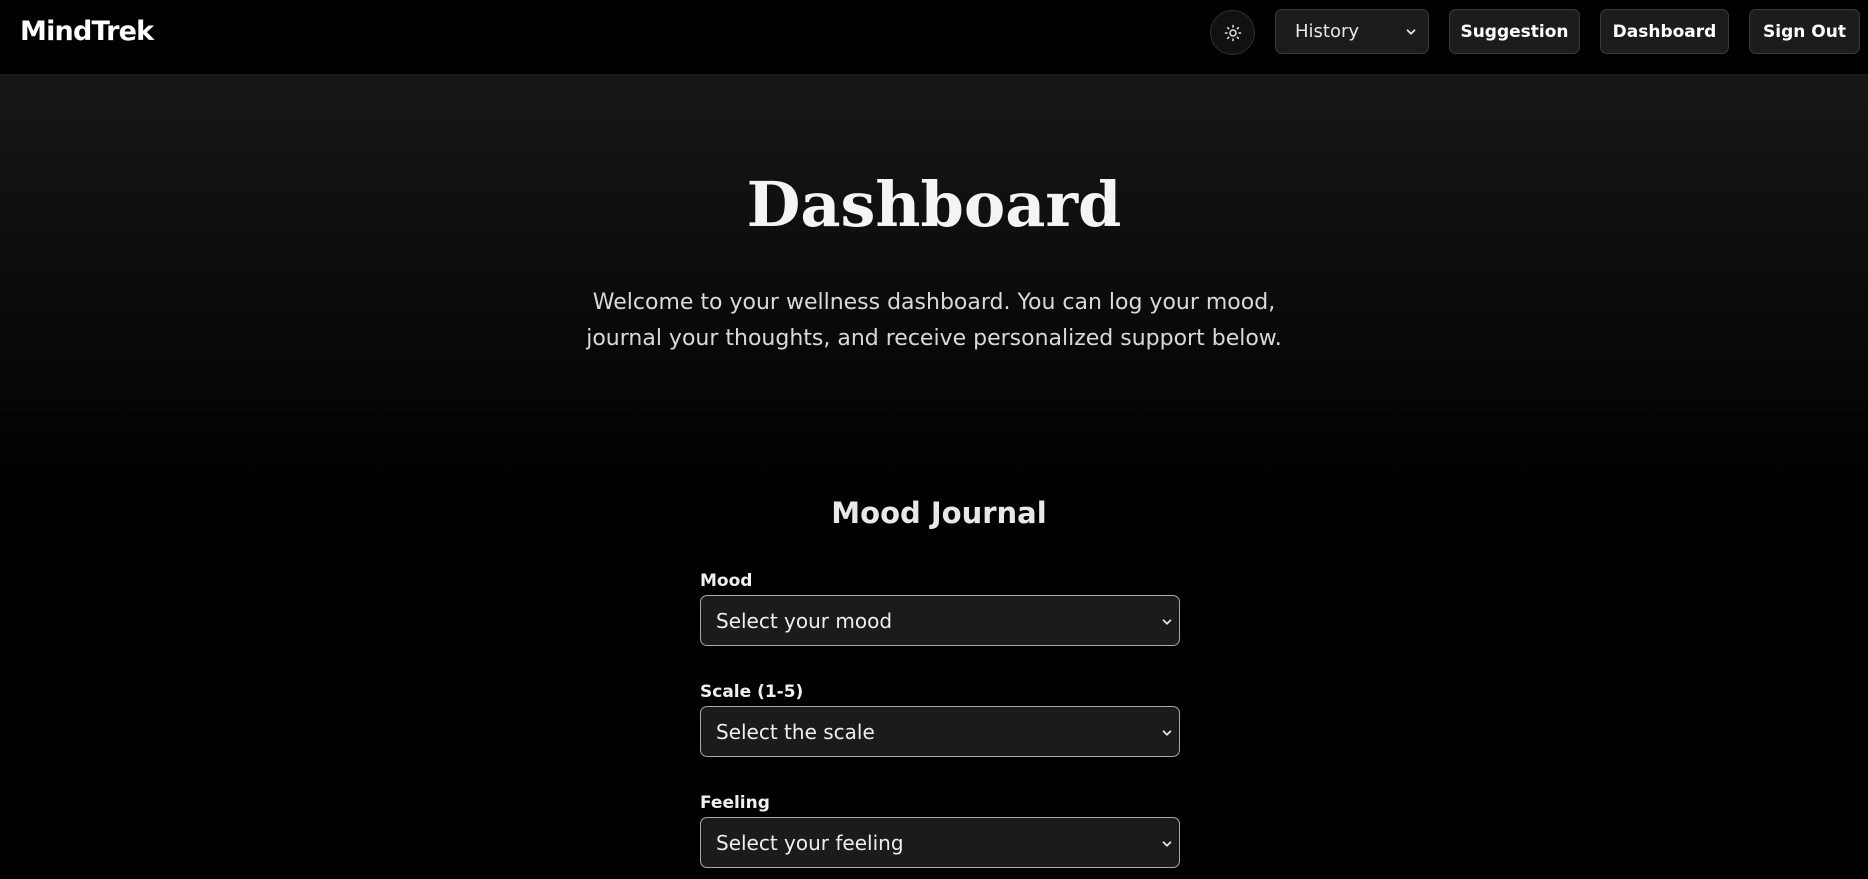 The height and width of the screenshot is (879, 1868). I want to click on mood-select: Select your mood, so click(940, 620).